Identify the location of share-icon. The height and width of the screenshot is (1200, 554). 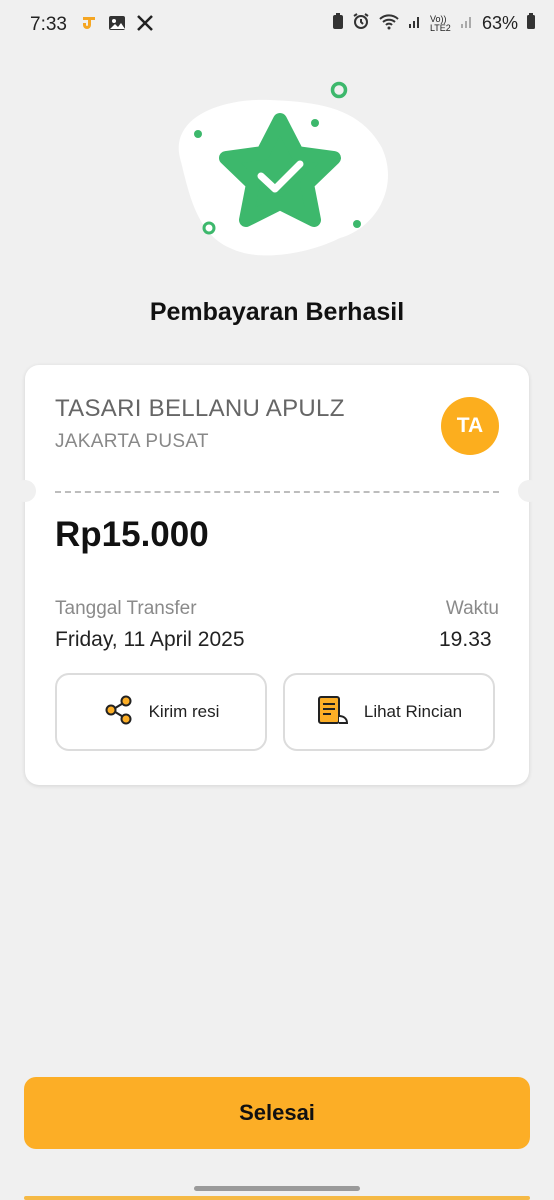
(119, 712).